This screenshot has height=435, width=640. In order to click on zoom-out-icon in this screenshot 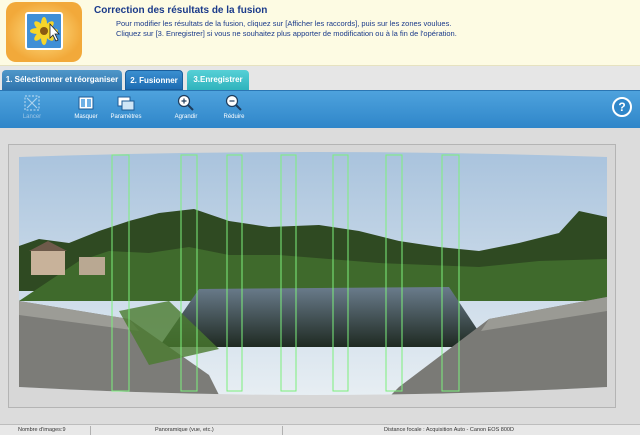, I will do `click(233, 102)`.